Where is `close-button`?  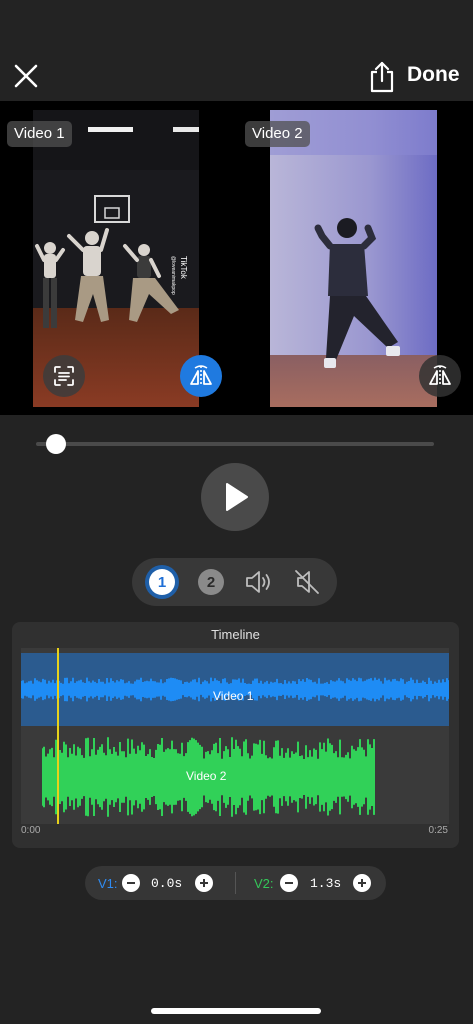
close-button is located at coordinates (26, 76).